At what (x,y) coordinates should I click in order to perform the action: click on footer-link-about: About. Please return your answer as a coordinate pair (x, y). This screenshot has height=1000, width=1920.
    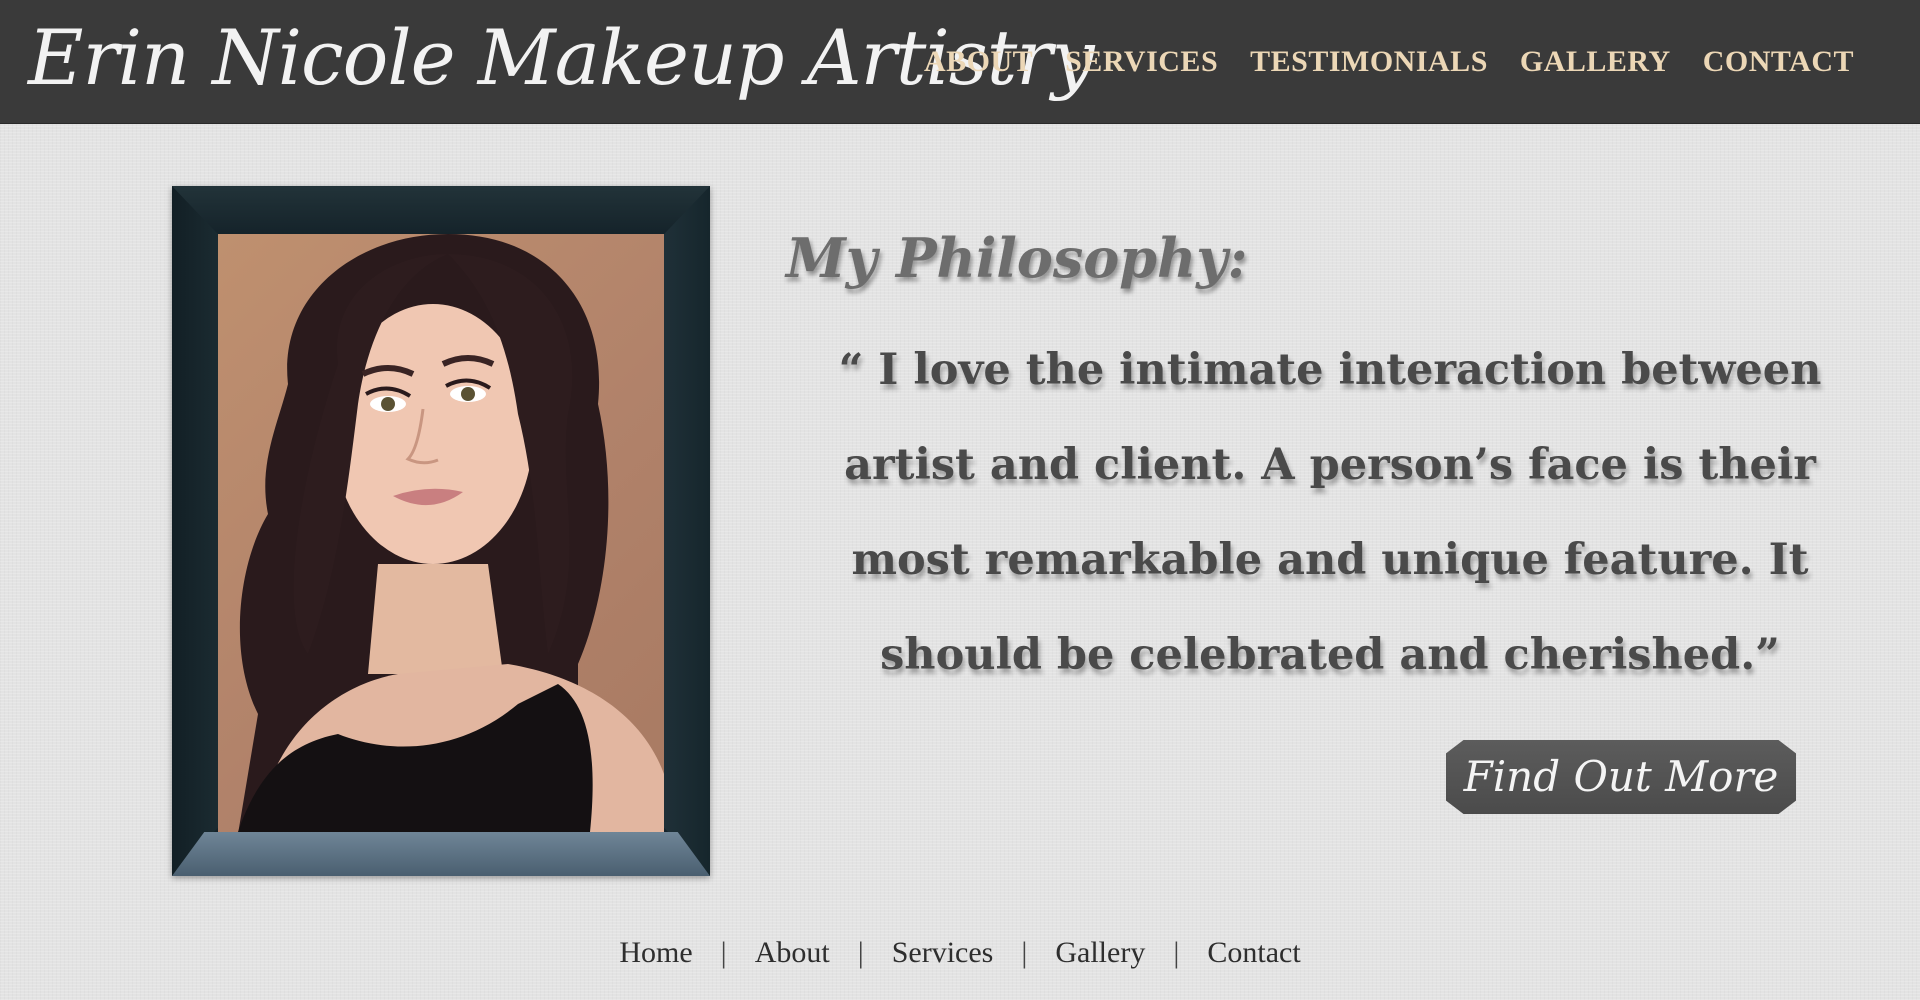
    Looking at the image, I should click on (792, 952).